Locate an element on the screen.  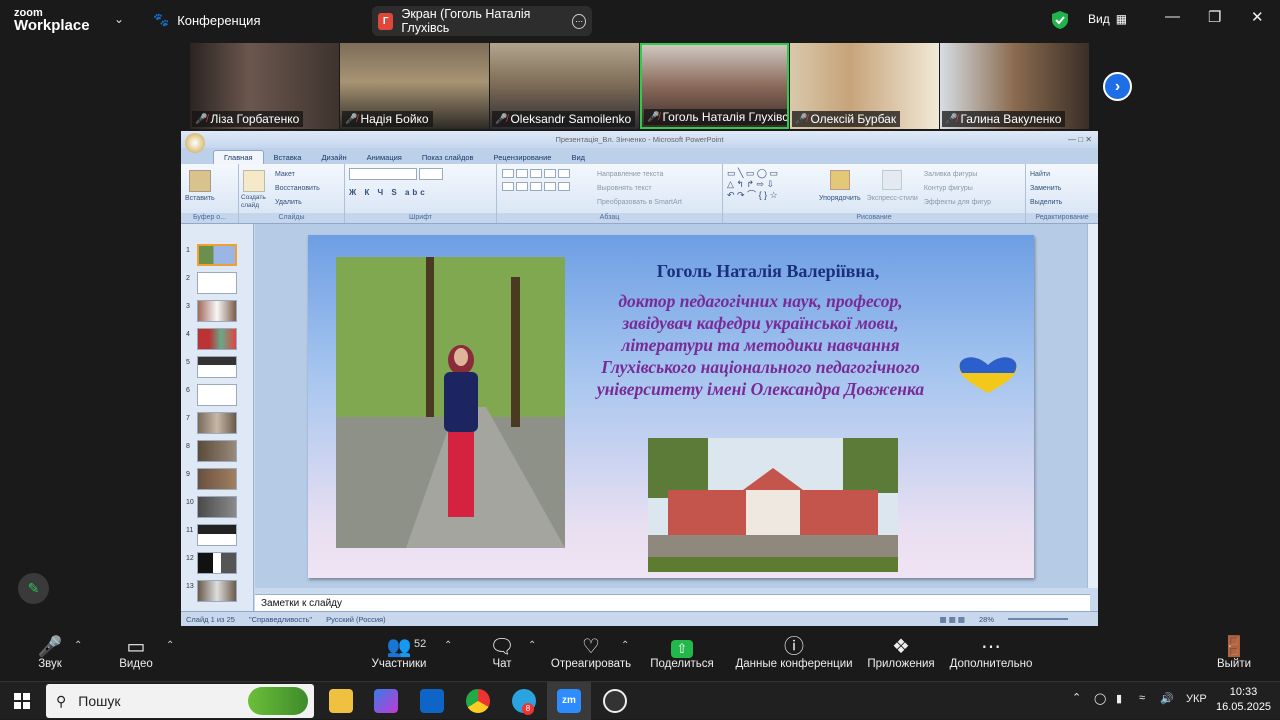
meeting-info-button: ⓘ Данные конференции is located at coordinates (794, 653).